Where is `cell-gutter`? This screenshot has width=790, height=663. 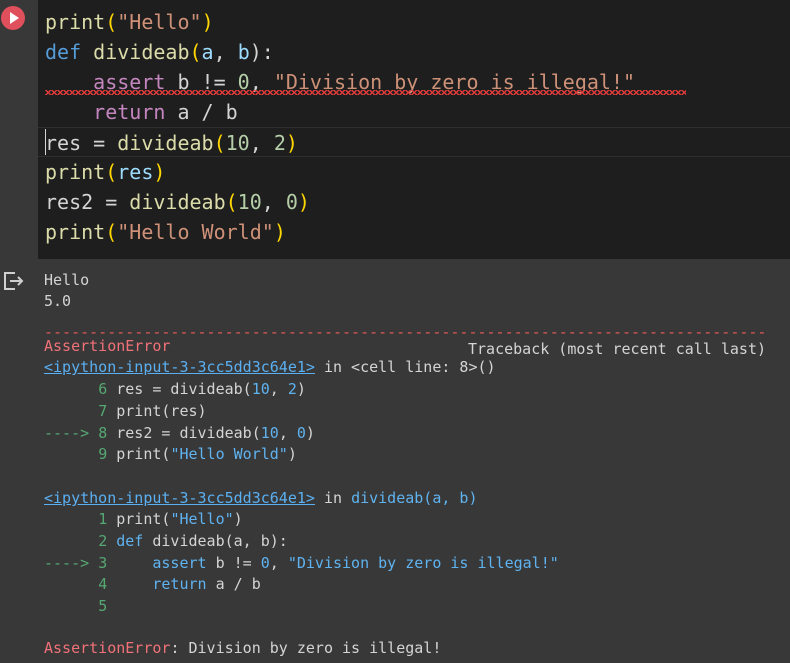
cell-gutter is located at coordinates (19, 129).